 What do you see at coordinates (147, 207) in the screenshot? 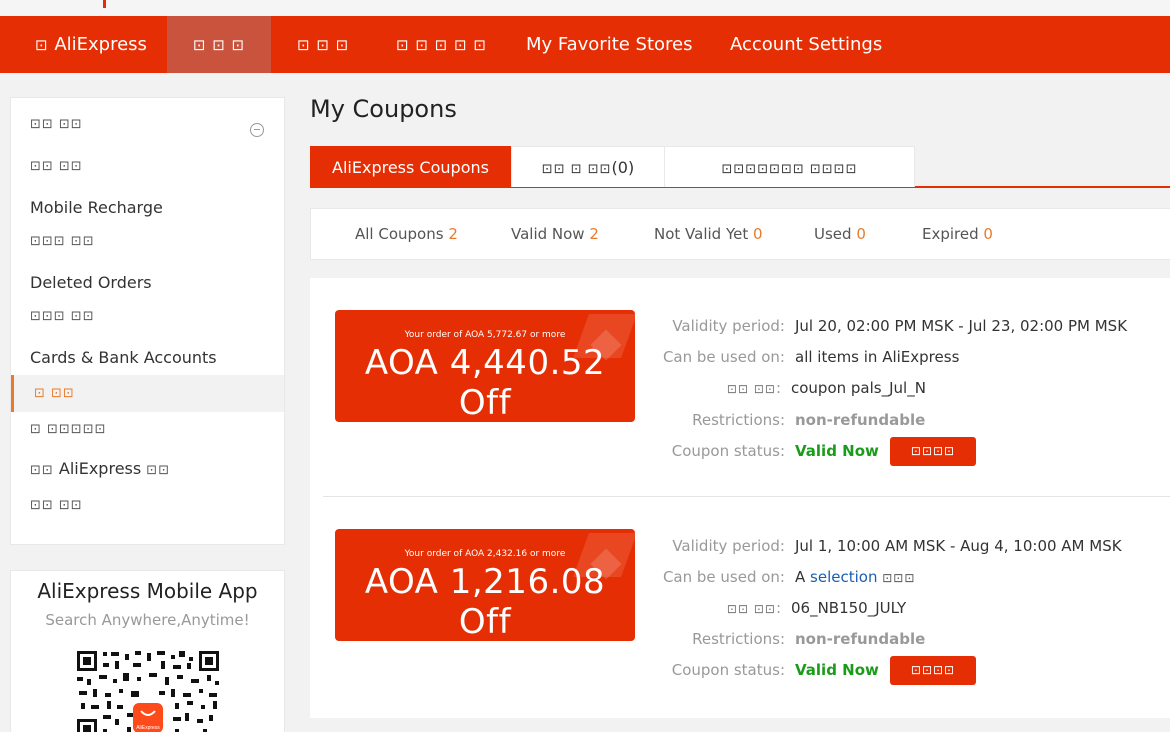
I see `sidebar-item-mobile-recharge: Mobile Recharge` at bounding box center [147, 207].